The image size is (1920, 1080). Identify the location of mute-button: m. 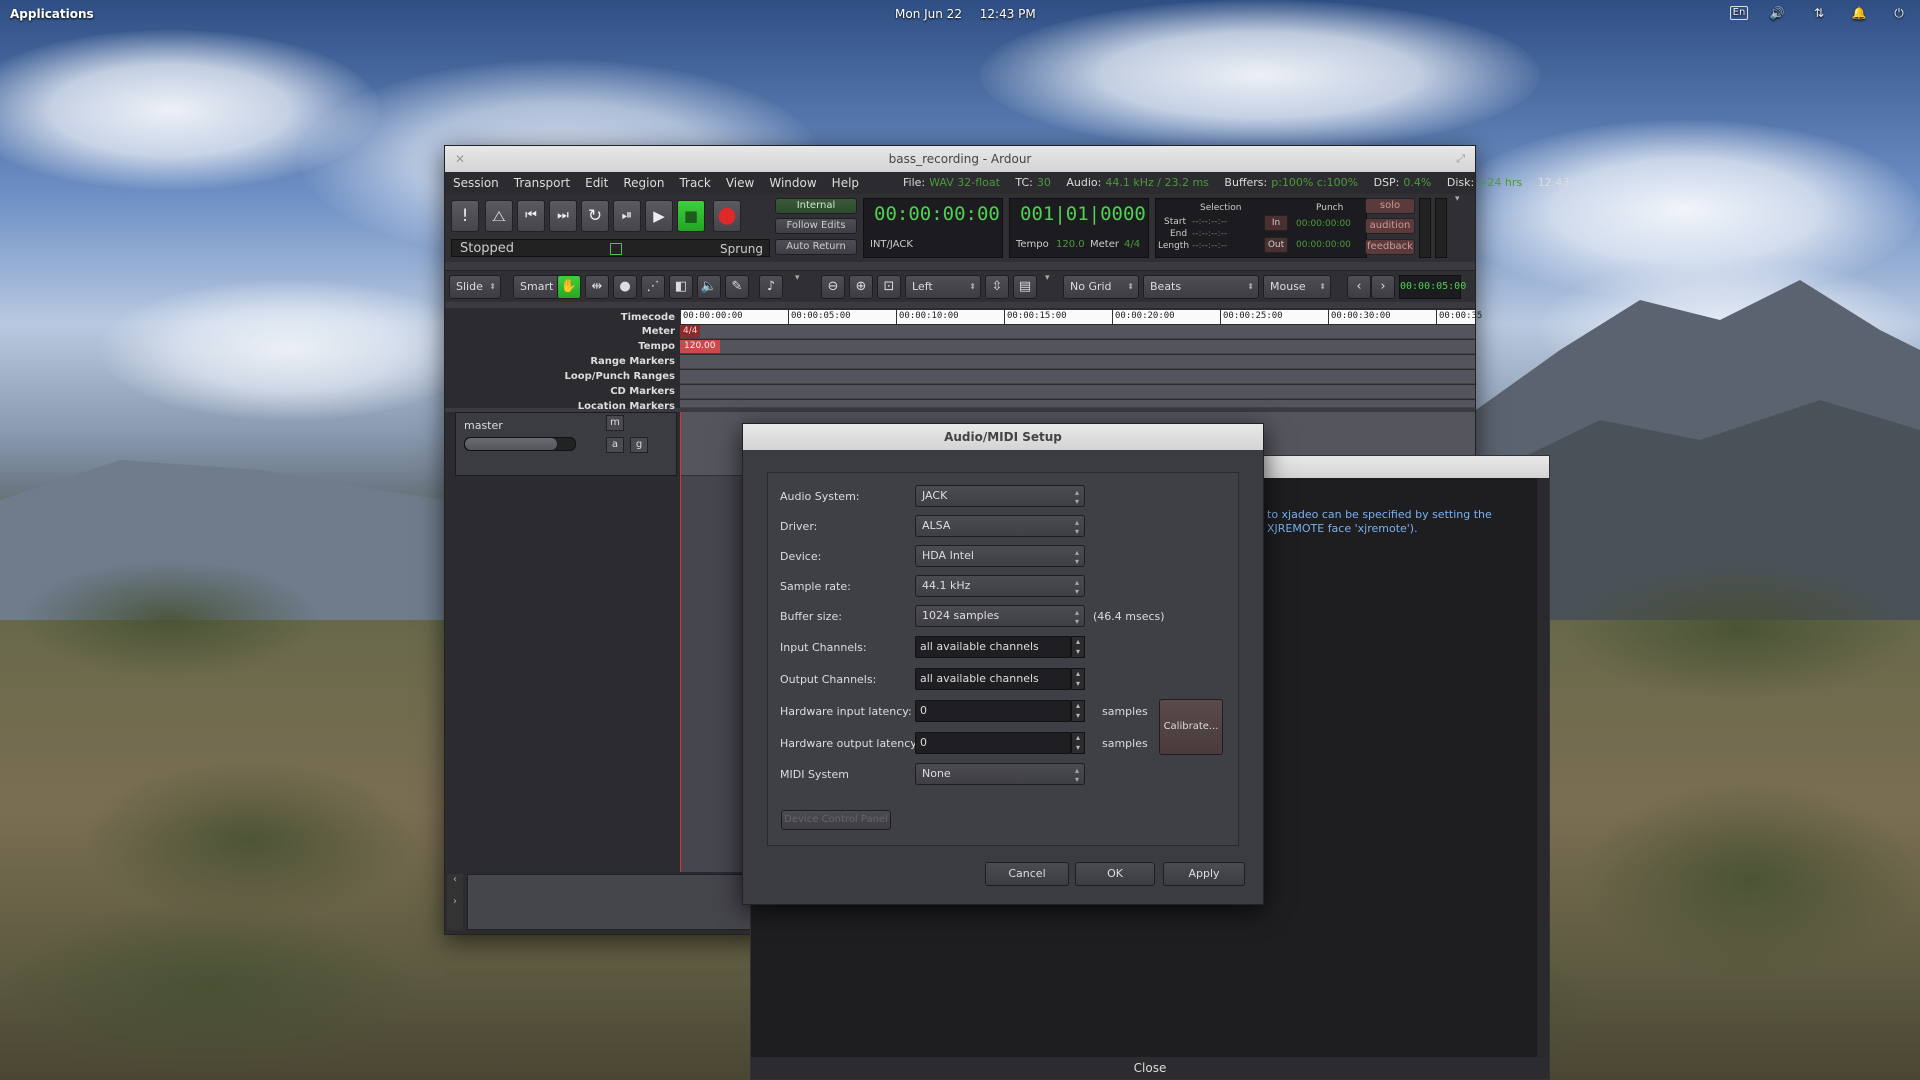
(615, 423).